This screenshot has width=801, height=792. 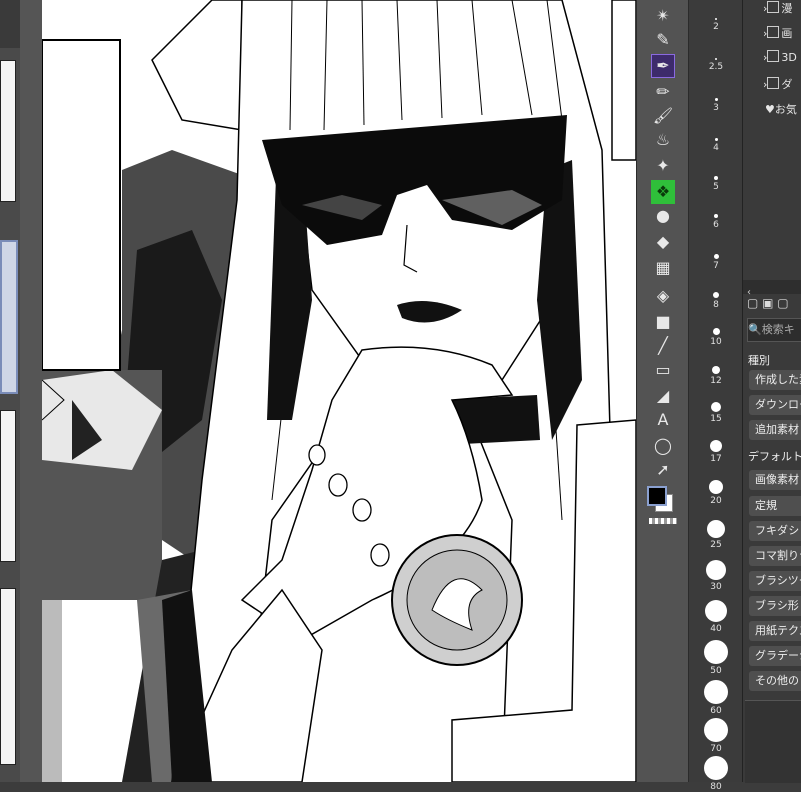 What do you see at coordinates (773, 7) in the screenshot?
I see `folder-icon` at bounding box center [773, 7].